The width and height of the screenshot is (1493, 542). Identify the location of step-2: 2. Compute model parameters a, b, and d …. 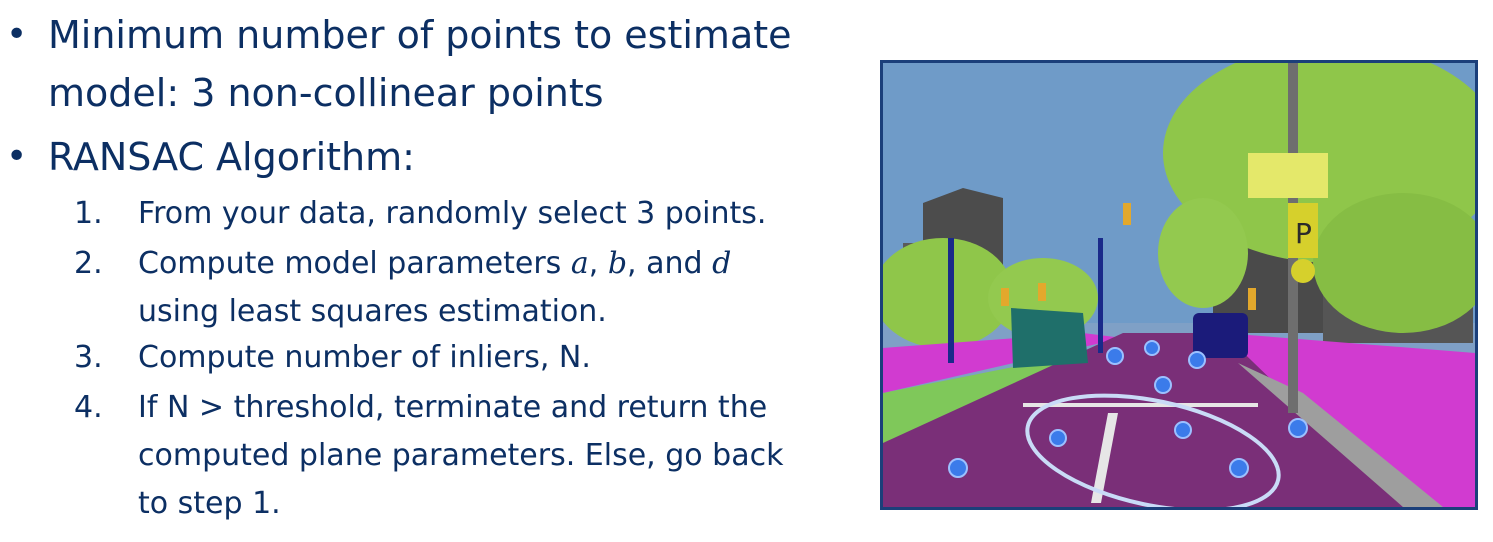
(402, 288).